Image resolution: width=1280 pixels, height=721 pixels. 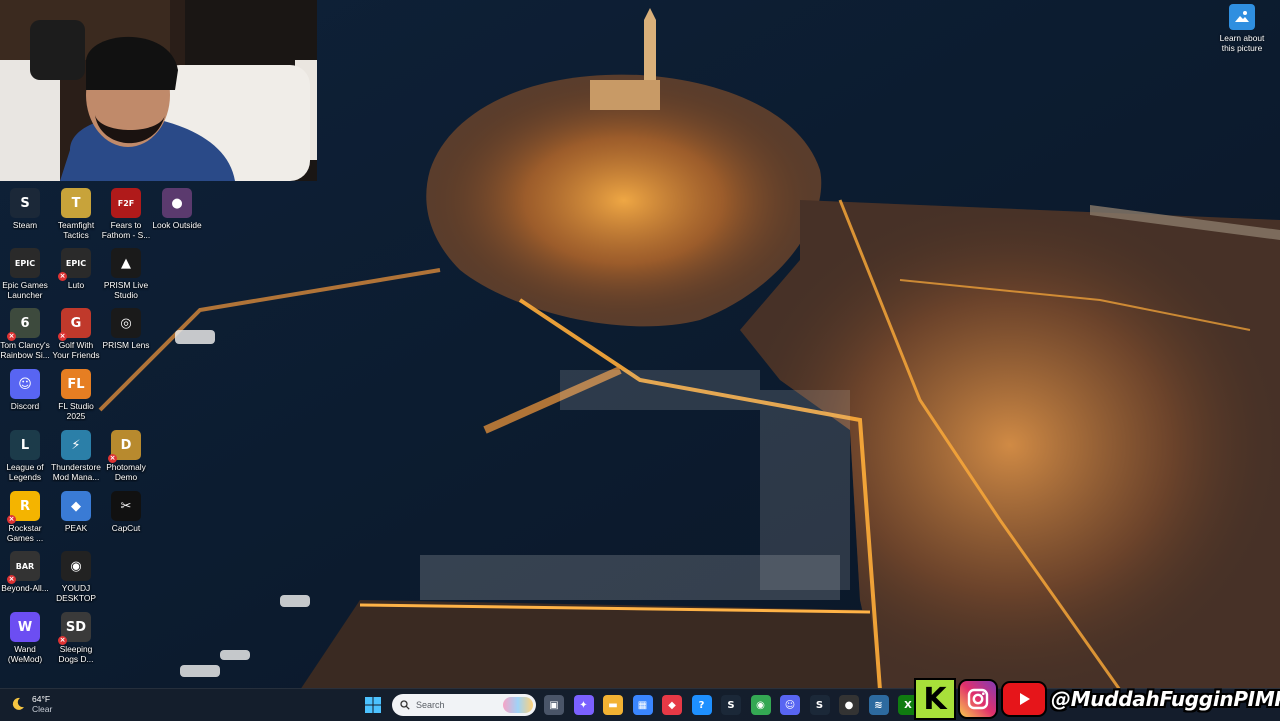 I want to click on kick-icon: K, so click(x=935, y=699).